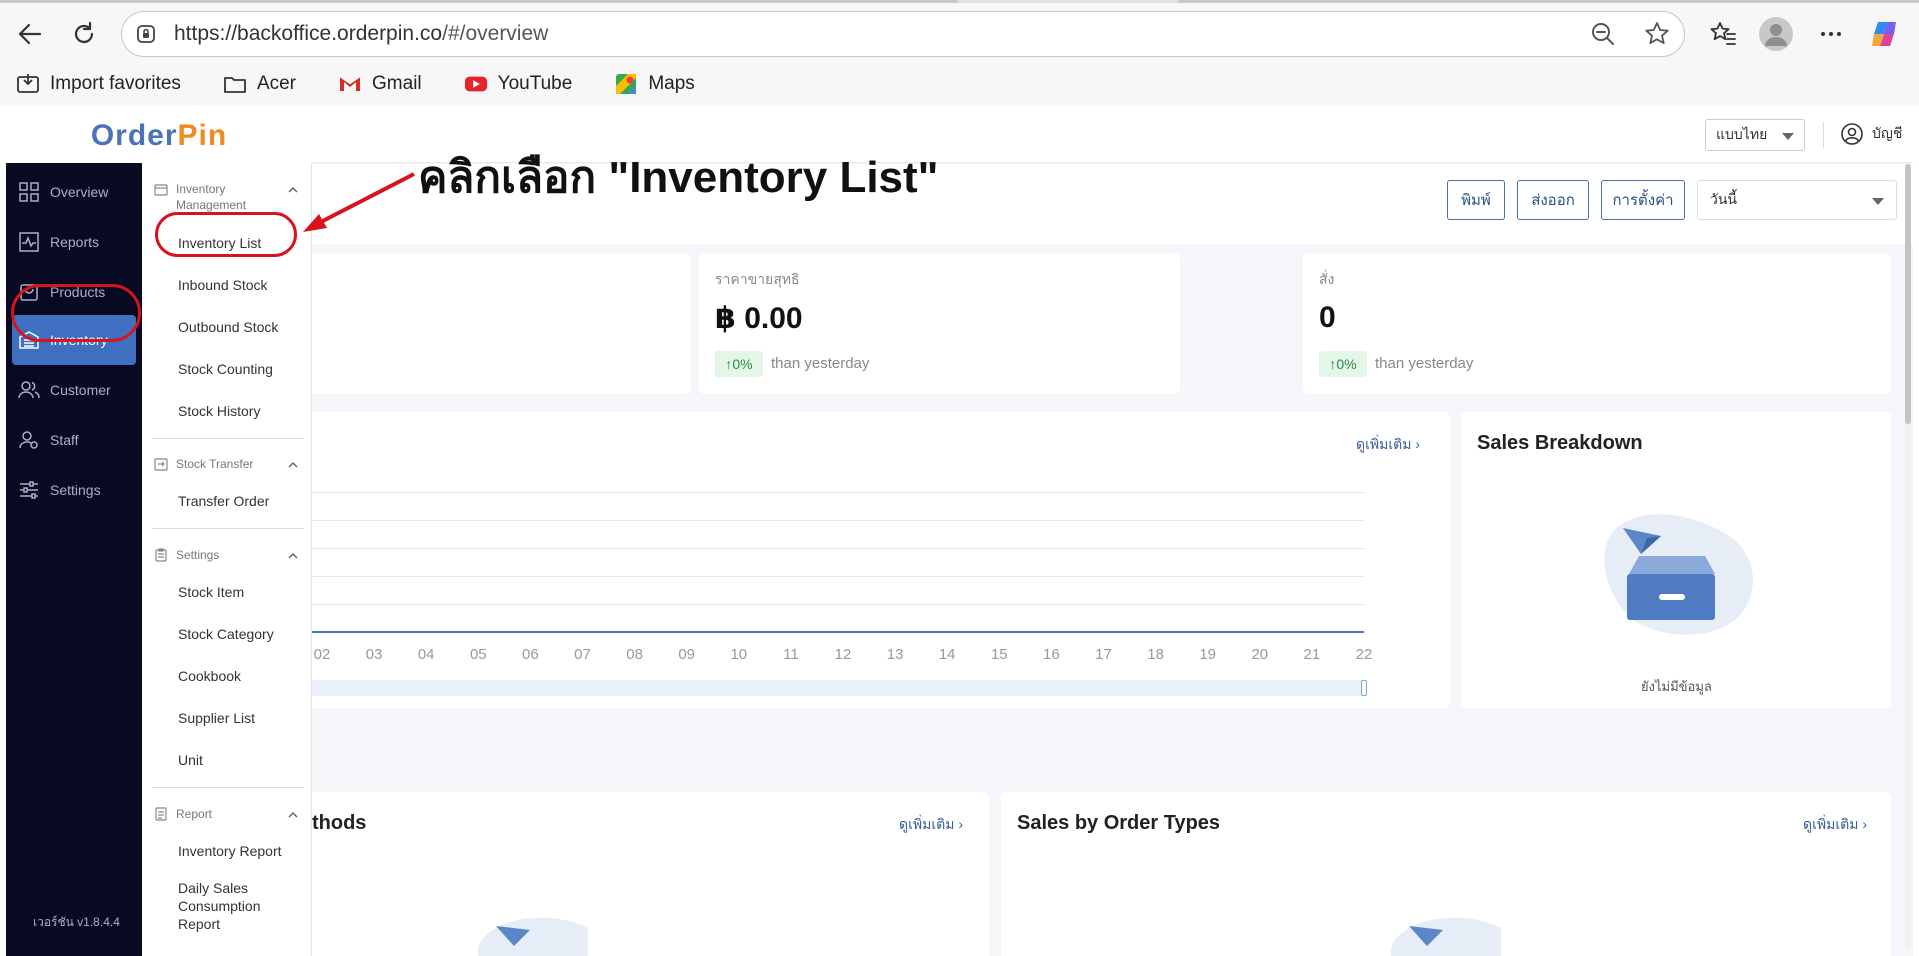 Image resolution: width=1919 pixels, height=956 pixels. I want to click on submenu-group-settings: Settings, so click(227, 555).